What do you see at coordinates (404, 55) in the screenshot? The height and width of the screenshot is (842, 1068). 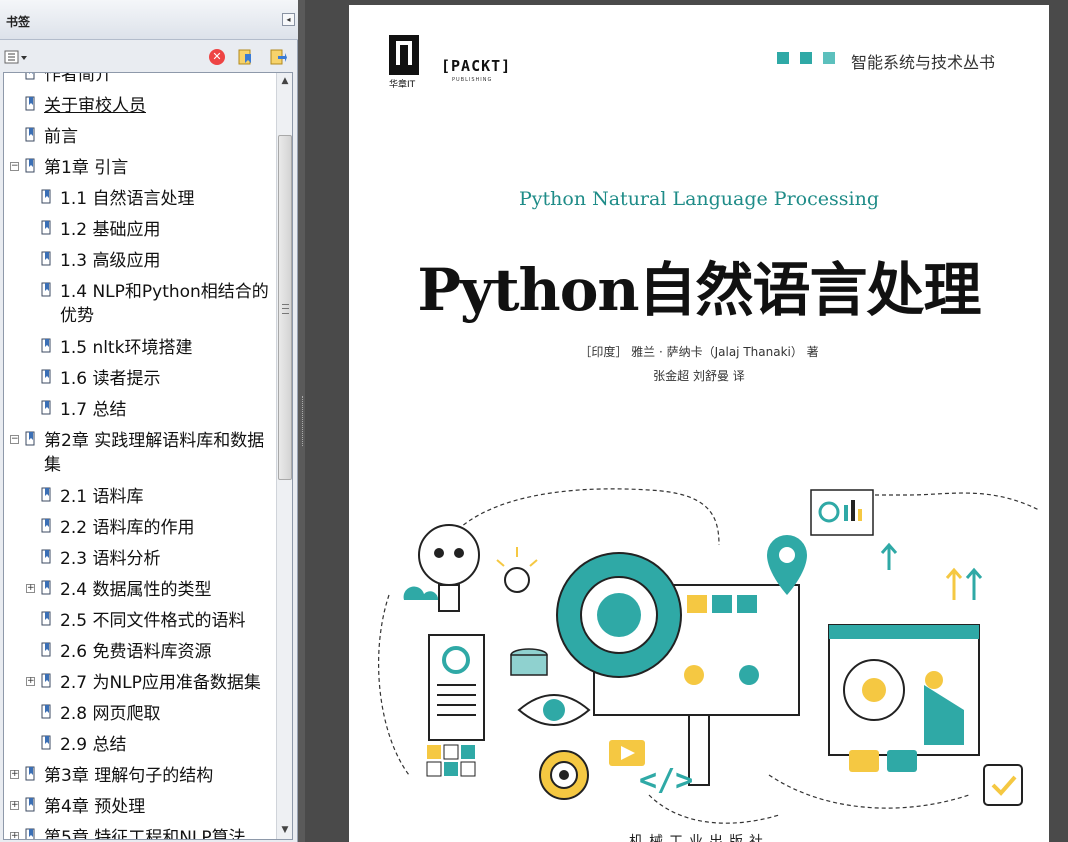 I see `hz-books-logo` at bounding box center [404, 55].